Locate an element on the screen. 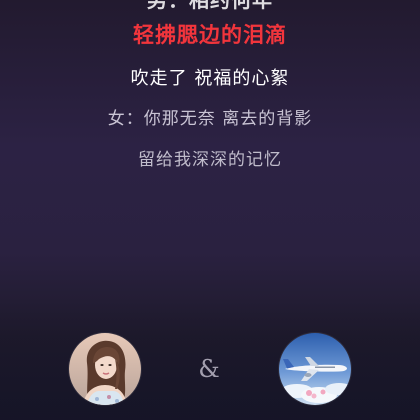  lyric-line-previous: 男：相约何年 is located at coordinates (210, 6).